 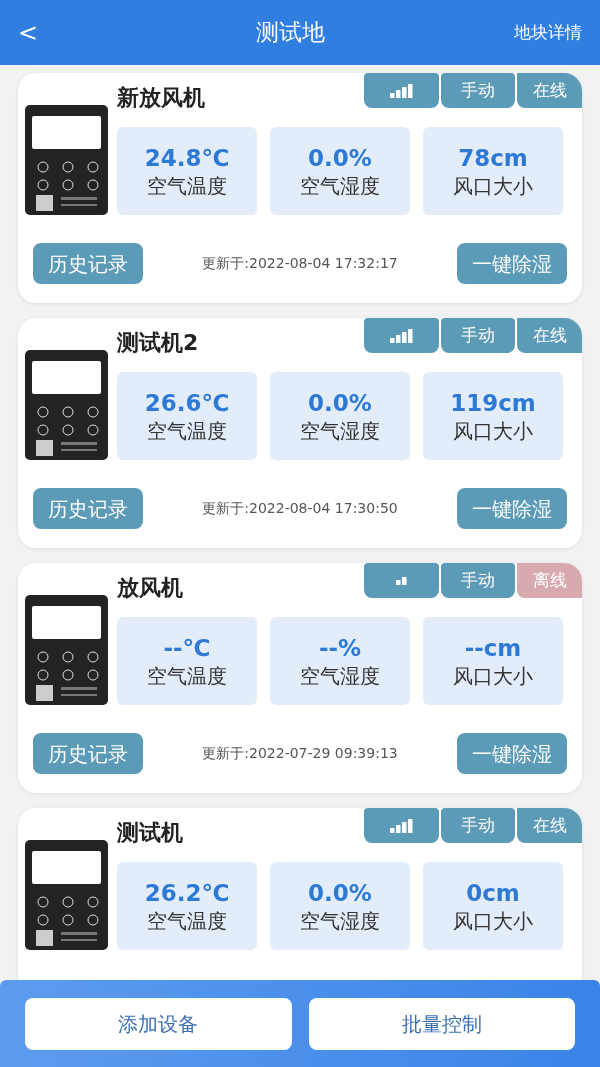 What do you see at coordinates (53, 32) in the screenshot?
I see `back-button: <` at bounding box center [53, 32].